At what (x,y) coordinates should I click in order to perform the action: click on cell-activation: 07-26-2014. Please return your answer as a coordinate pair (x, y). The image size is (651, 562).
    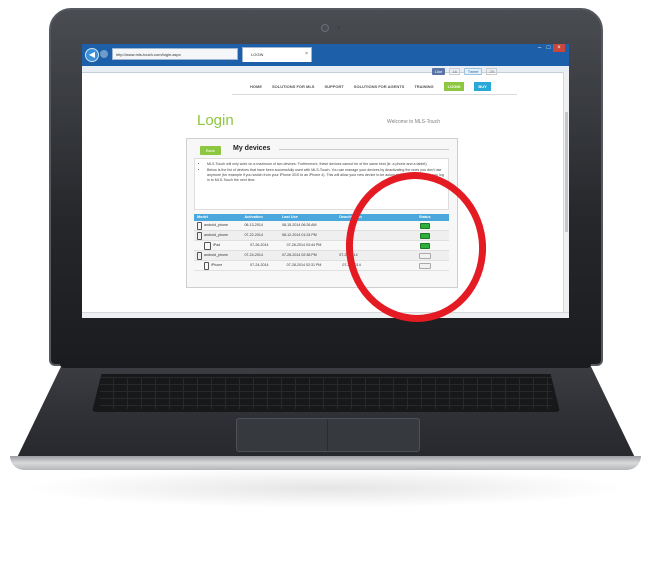
    Looking at the image, I should click on (259, 245).